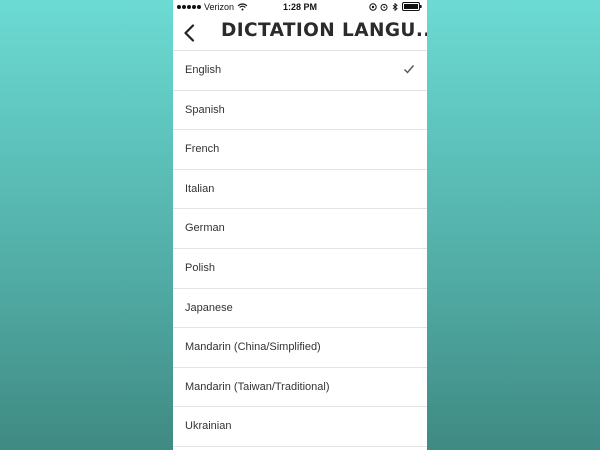 The height and width of the screenshot is (450, 600). I want to click on language-item: Japanese, so click(300, 309).